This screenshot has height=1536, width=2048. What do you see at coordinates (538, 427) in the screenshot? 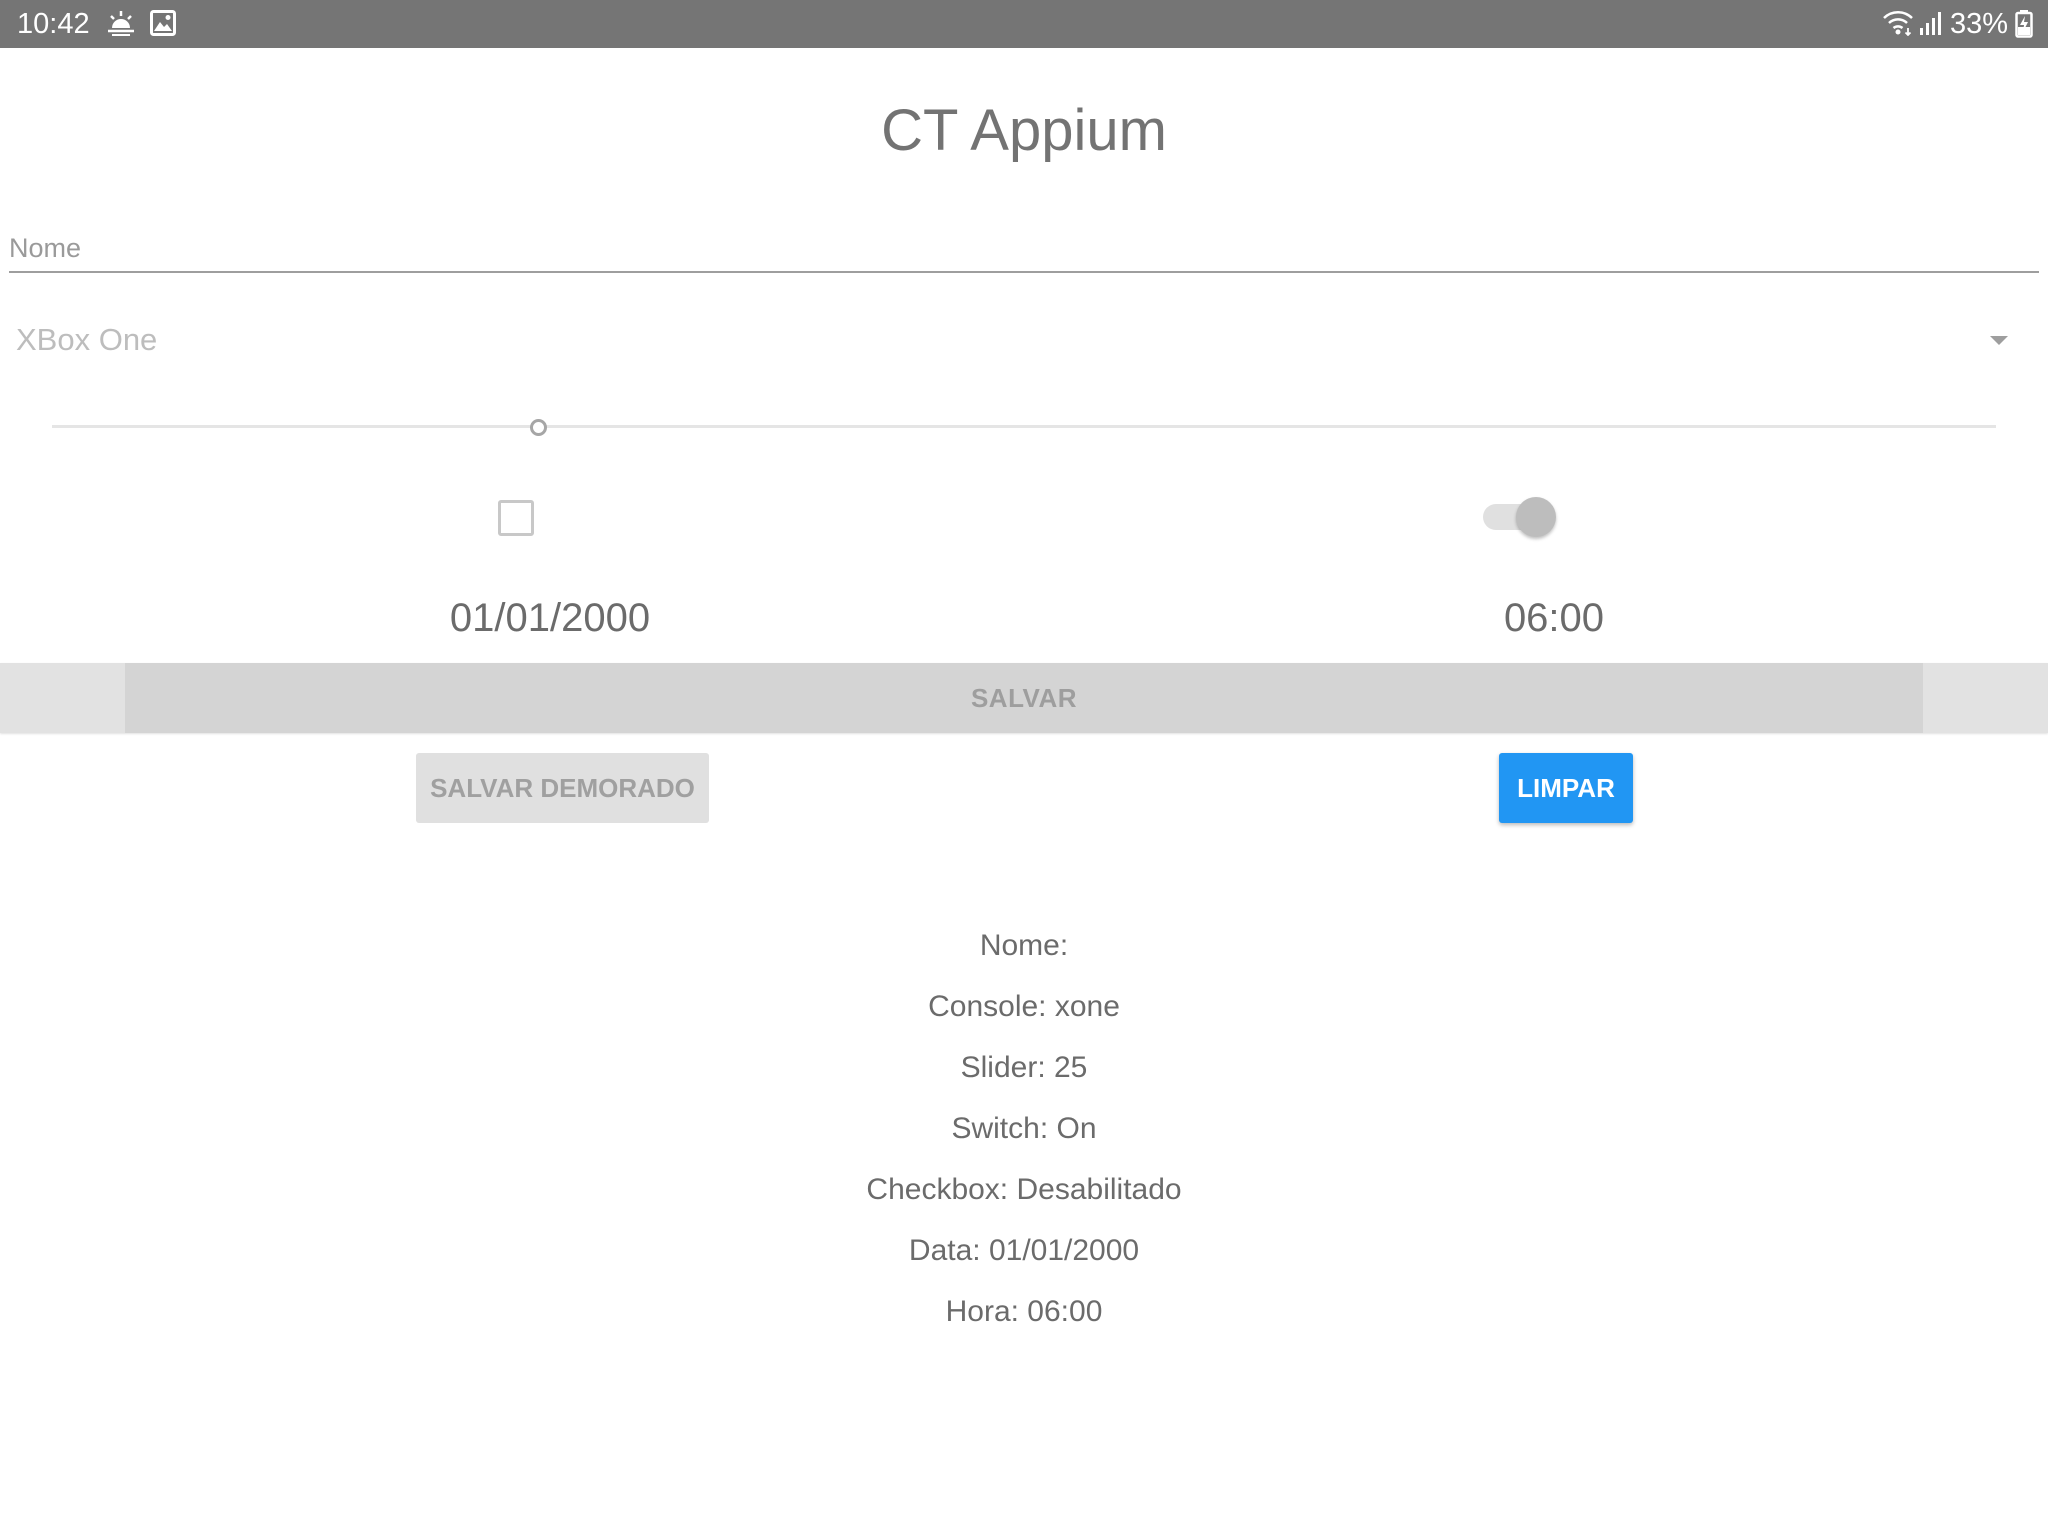
I see `slider-thumb` at bounding box center [538, 427].